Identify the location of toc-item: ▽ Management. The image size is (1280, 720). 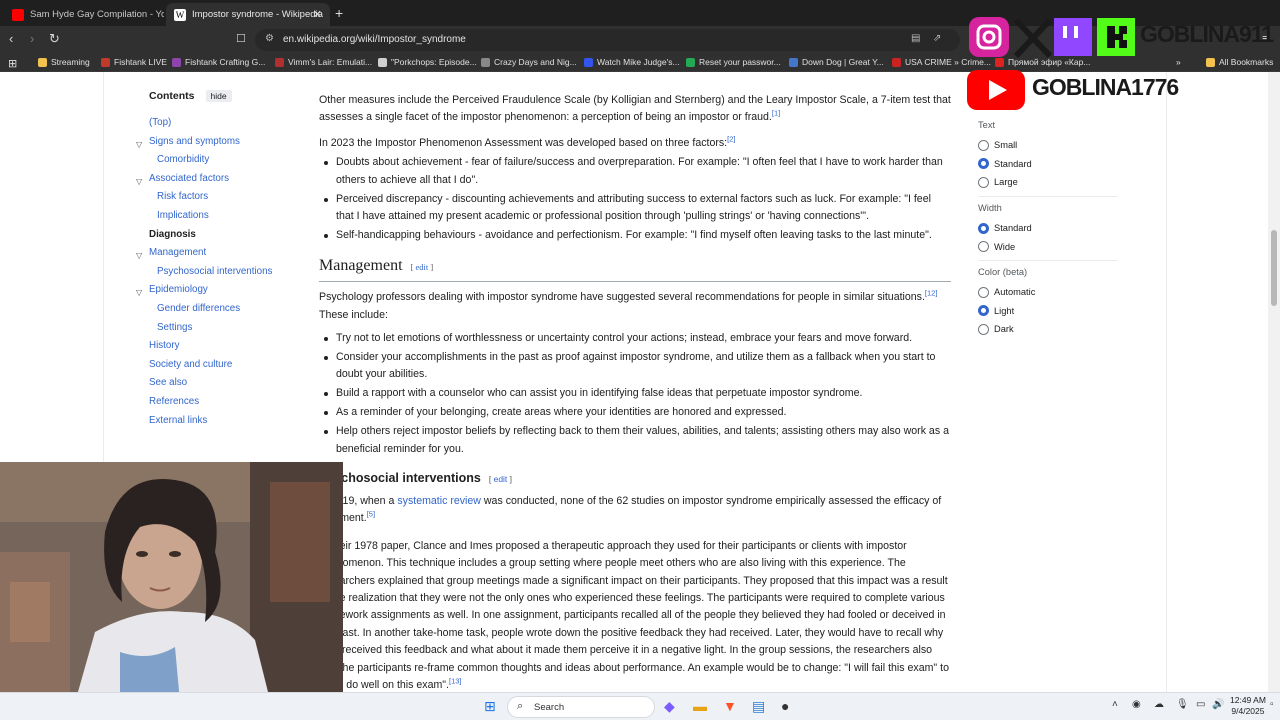
(211, 254).